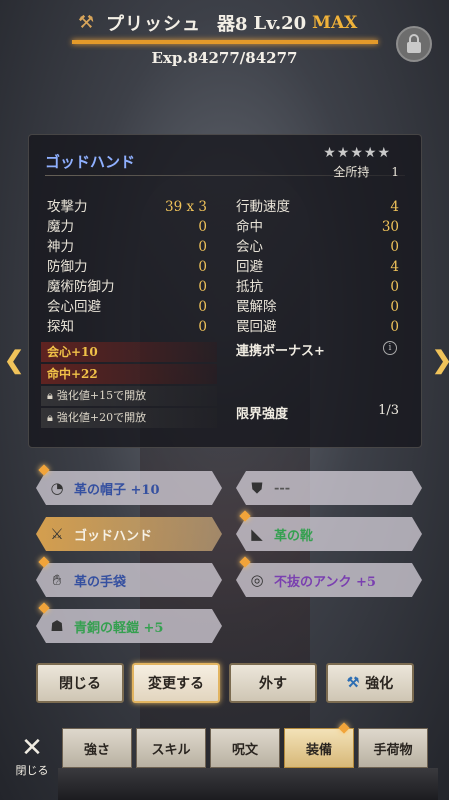 The height and width of the screenshot is (800, 449). Describe the element at coordinates (57, 580) in the screenshot. I see `glove-icon: ✋︎` at that location.